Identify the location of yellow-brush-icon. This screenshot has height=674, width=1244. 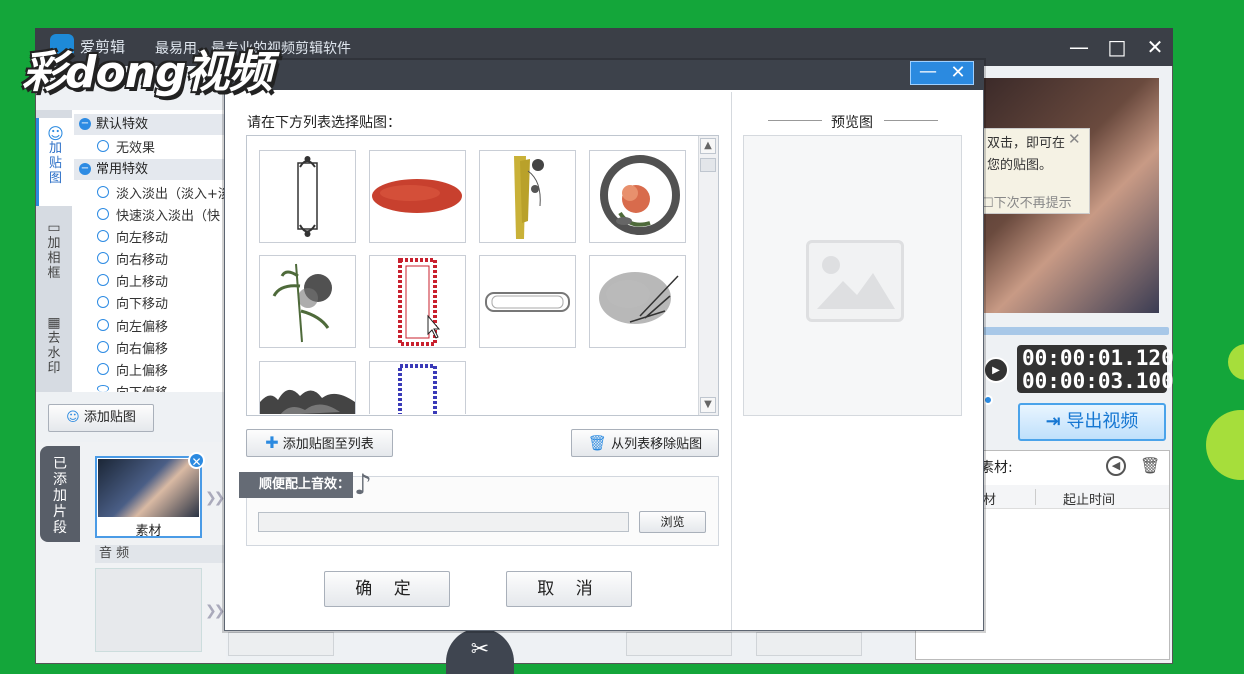
(529, 197).